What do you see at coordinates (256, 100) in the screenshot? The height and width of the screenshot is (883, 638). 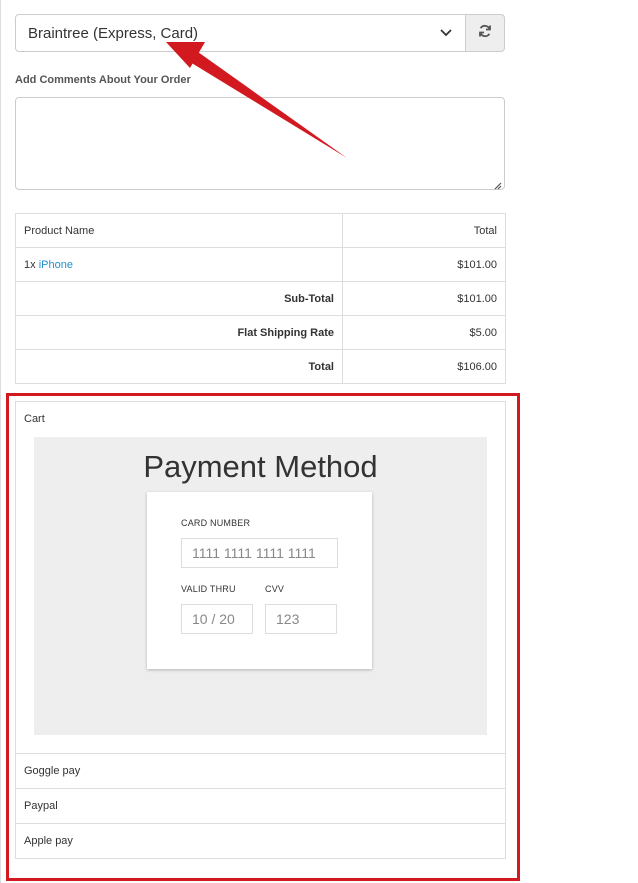 I see `annotation-arrow-icon` at bounding box center [256, 100].